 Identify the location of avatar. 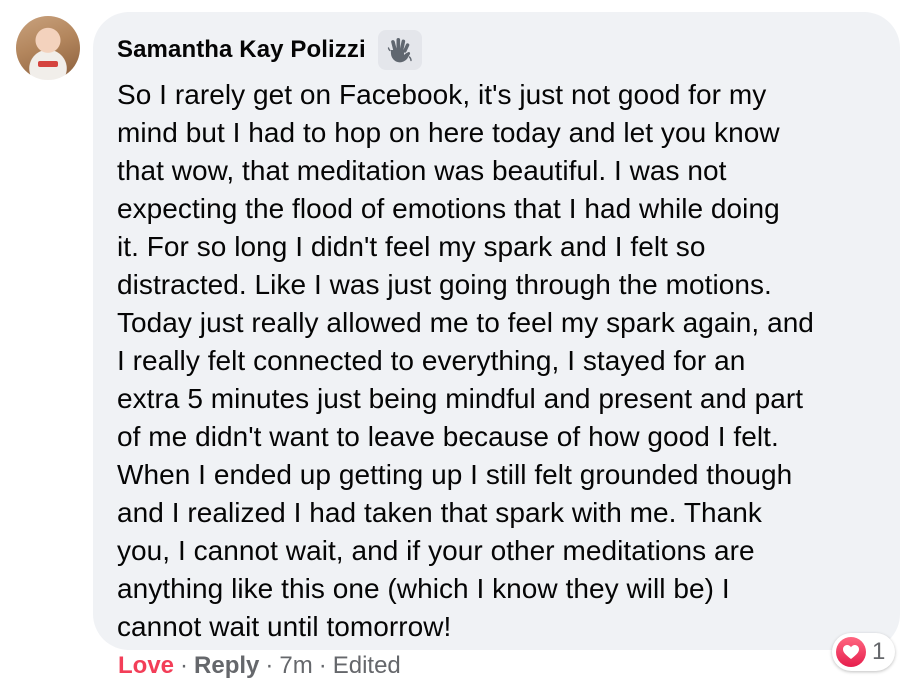
(48, 48).